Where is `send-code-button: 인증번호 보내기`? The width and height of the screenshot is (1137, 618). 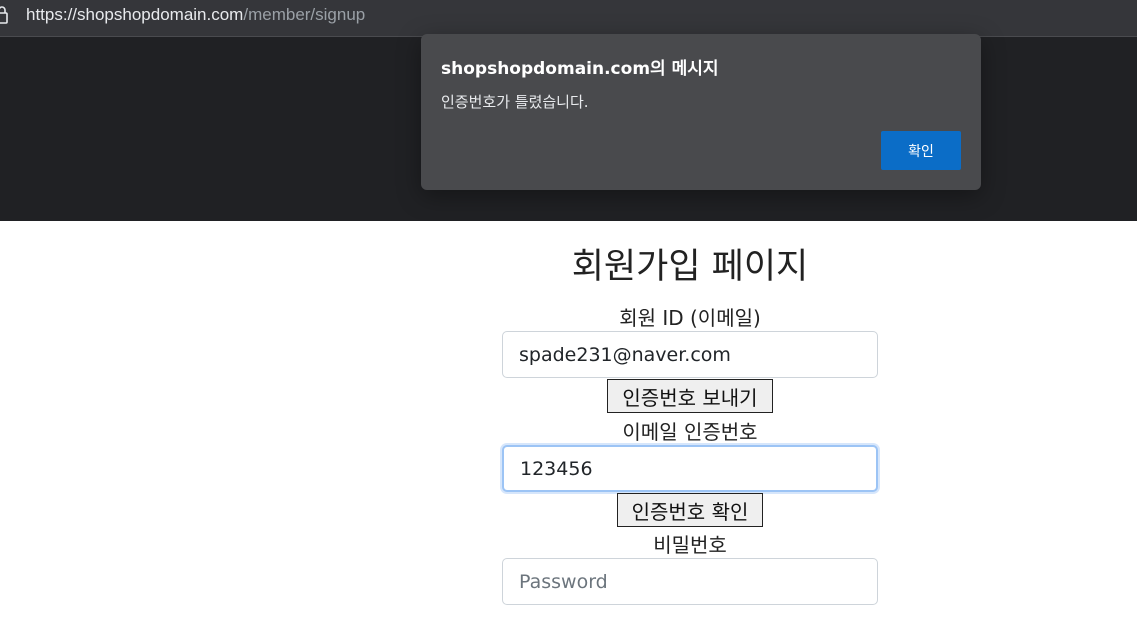 send-code-button: 인증번호 보내기 is located at coordinates (690, 396).